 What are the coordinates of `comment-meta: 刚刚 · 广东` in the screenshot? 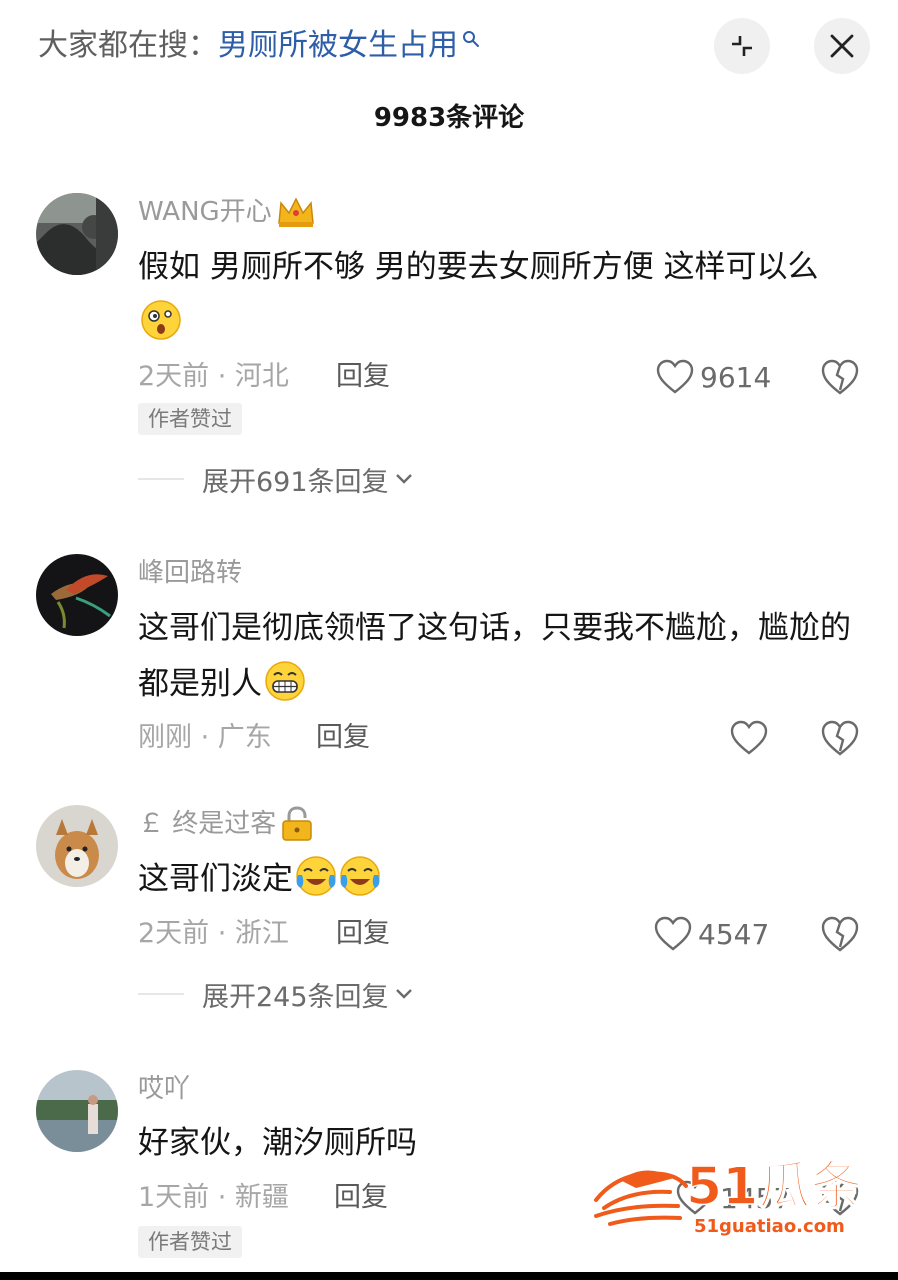 It's located at (205, 737).